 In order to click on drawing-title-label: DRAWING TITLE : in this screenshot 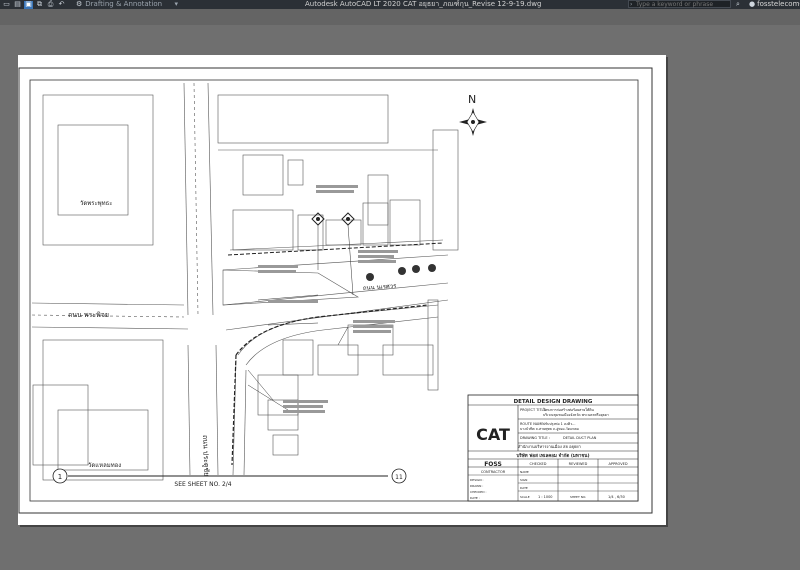, I will do `click(535, 438)`.